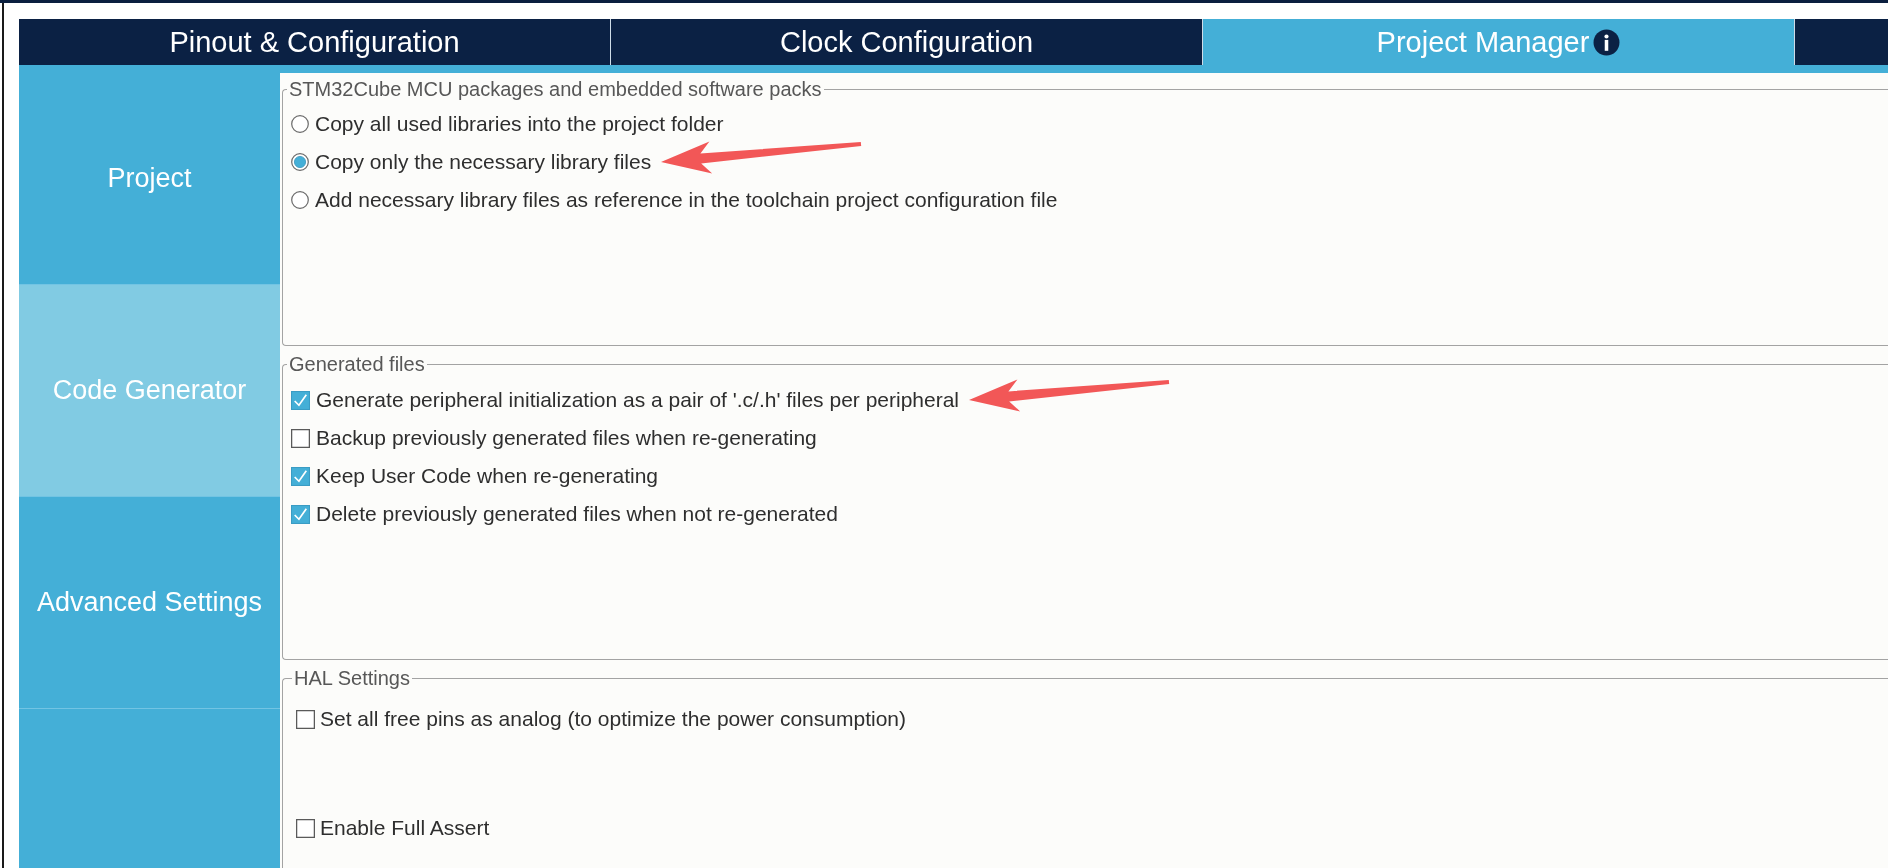 The height and width of the screenshot is (868, 1888). What do you see at coordinates (566, 438) in the screenshot?
I see `option-label: Backup previously generated files when re-generating` at bounding box center [566, 438].